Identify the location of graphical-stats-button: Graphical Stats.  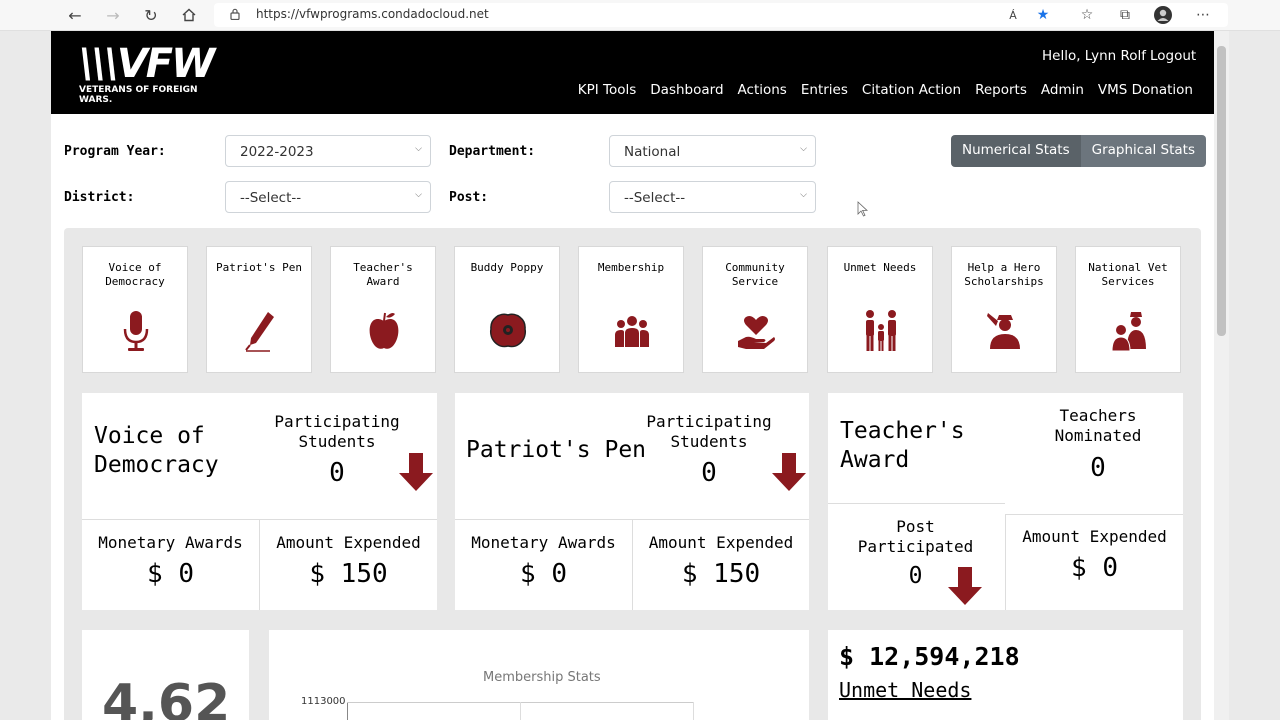
(1143, 151).